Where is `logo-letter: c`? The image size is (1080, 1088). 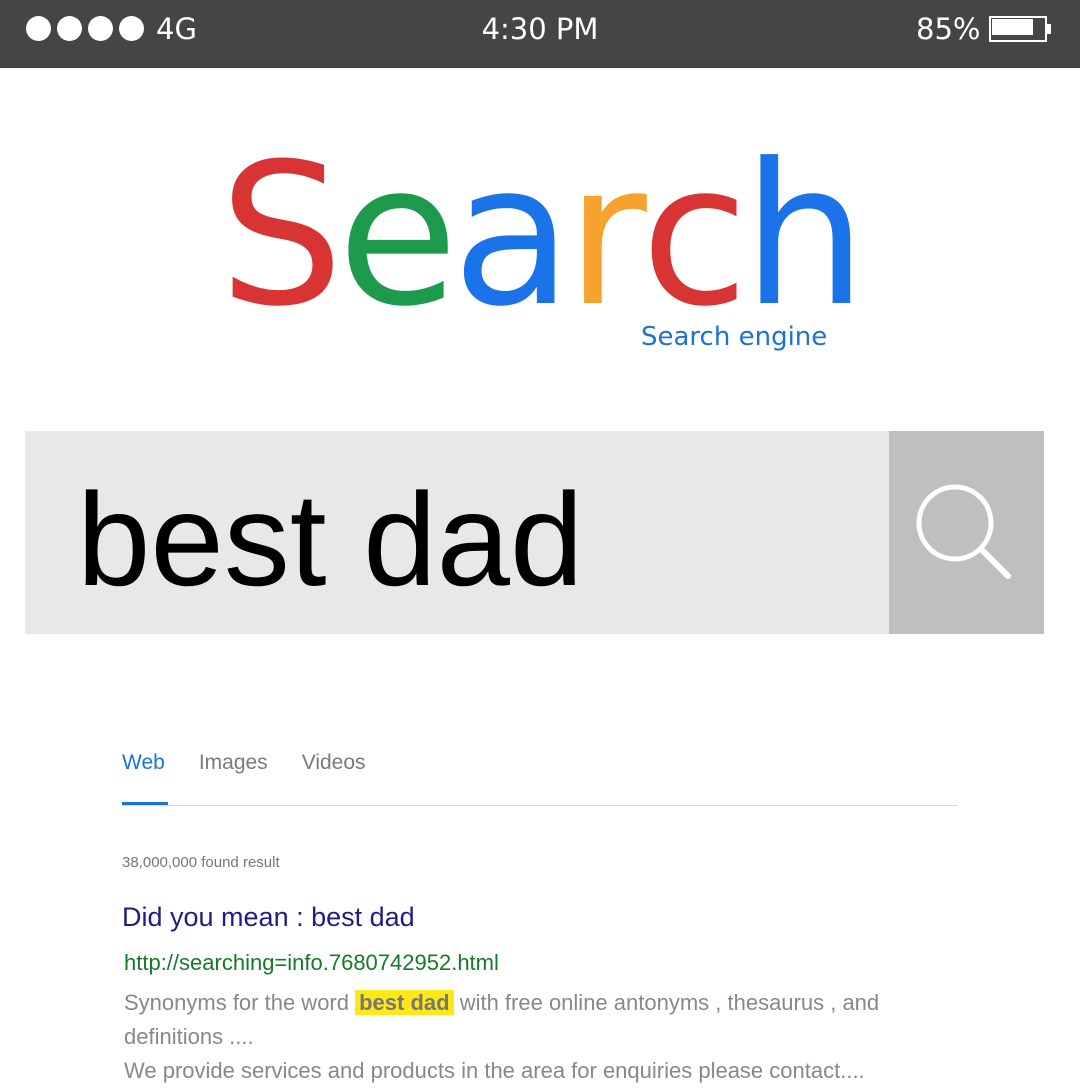 logo-letter: c is located at coordinates (694, 236).